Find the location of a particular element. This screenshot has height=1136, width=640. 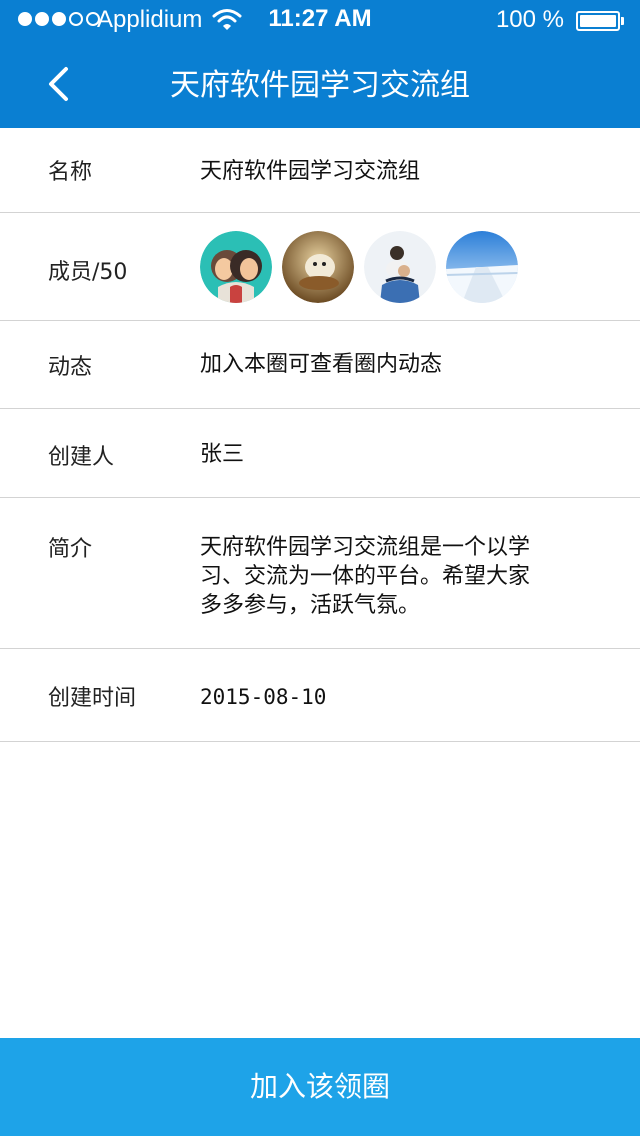

row-created-date: 创建时间 2015-08-10 is located at coordinates (320, 695).